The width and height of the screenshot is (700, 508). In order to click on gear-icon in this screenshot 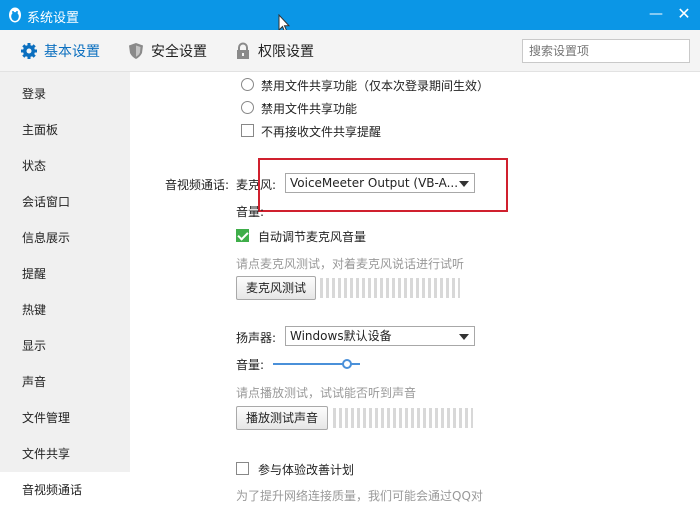, I will do `click(29, 51)`.